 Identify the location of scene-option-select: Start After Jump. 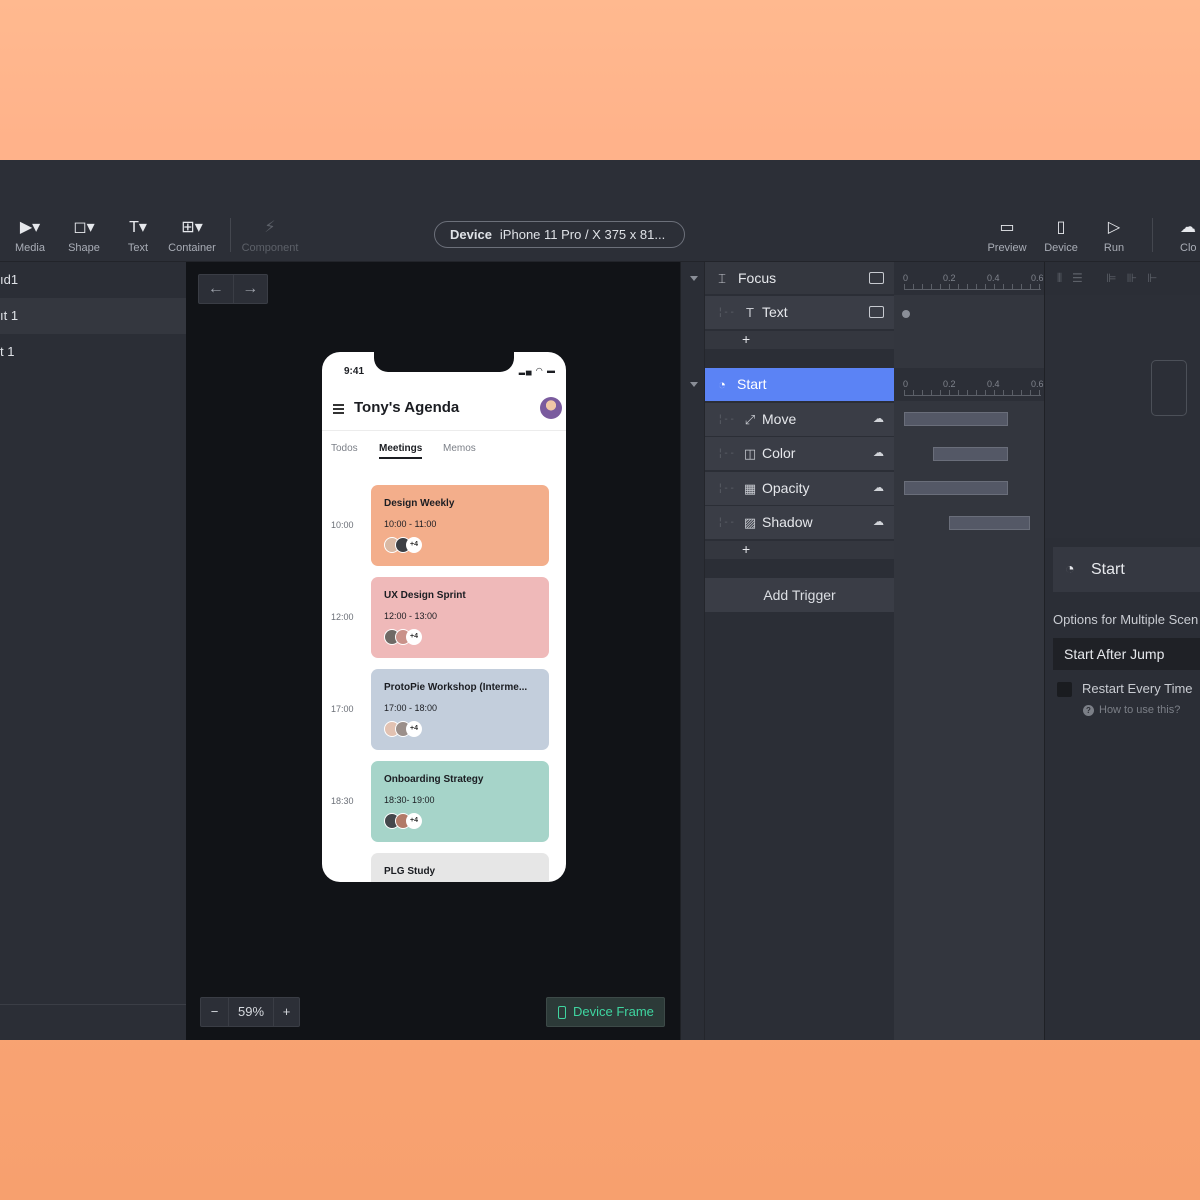
(1126, 654).